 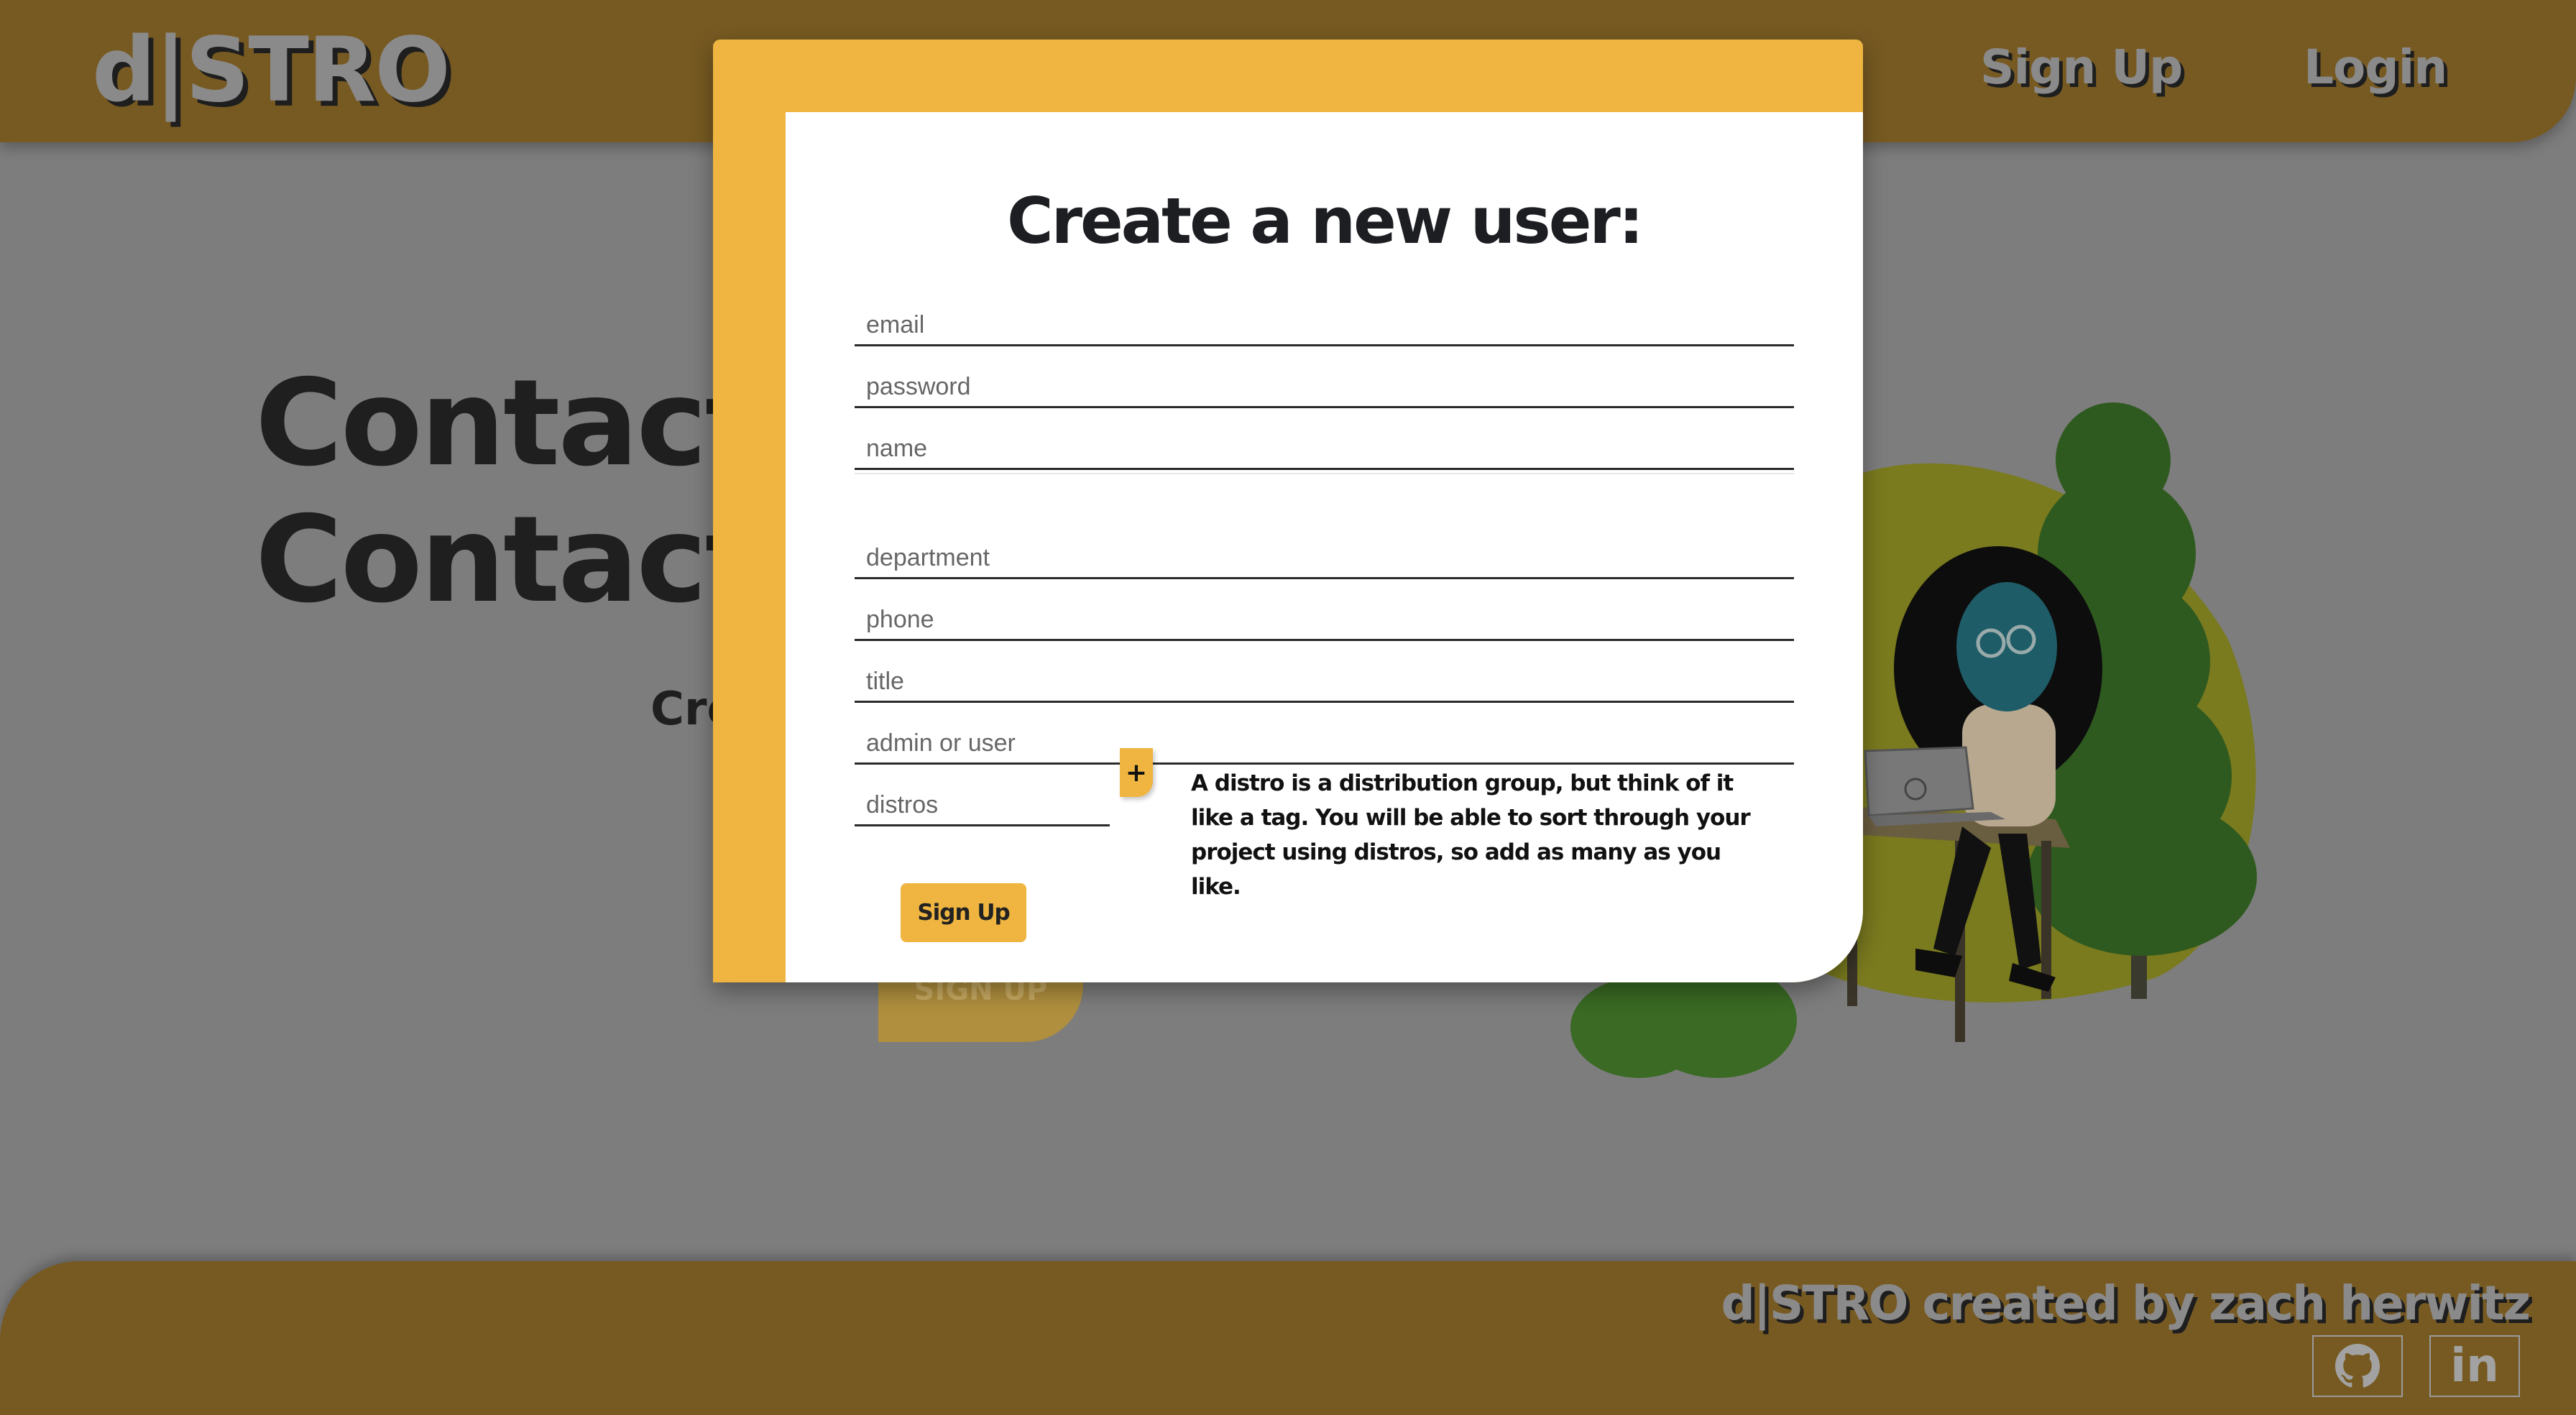 What do you see at coordinates (1324, 683) in the screenshot?
I see `title-input` at bounding box center [1324, 683].